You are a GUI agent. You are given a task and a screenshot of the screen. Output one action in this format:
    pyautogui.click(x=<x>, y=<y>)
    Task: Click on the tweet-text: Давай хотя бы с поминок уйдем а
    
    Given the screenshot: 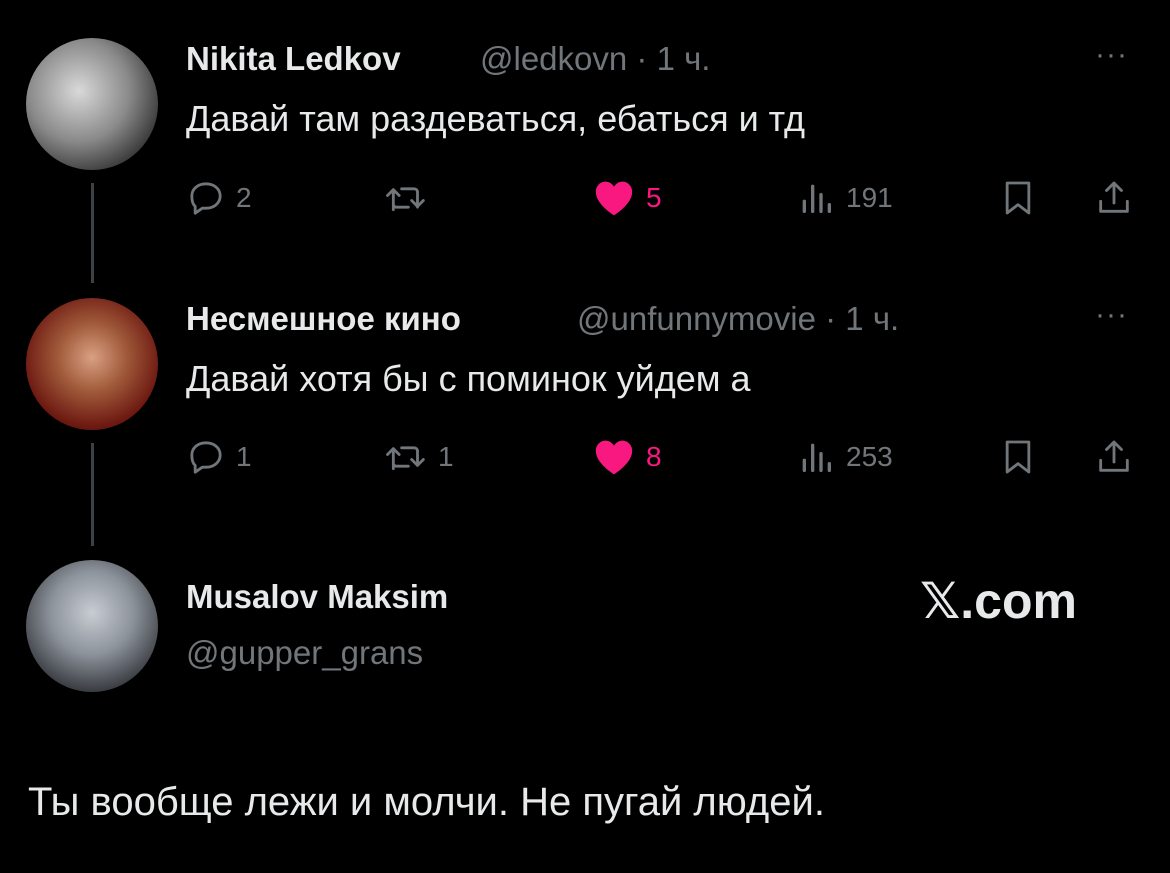 What is the action you would take?
    pyautogui.click(x=468, y=378)
    